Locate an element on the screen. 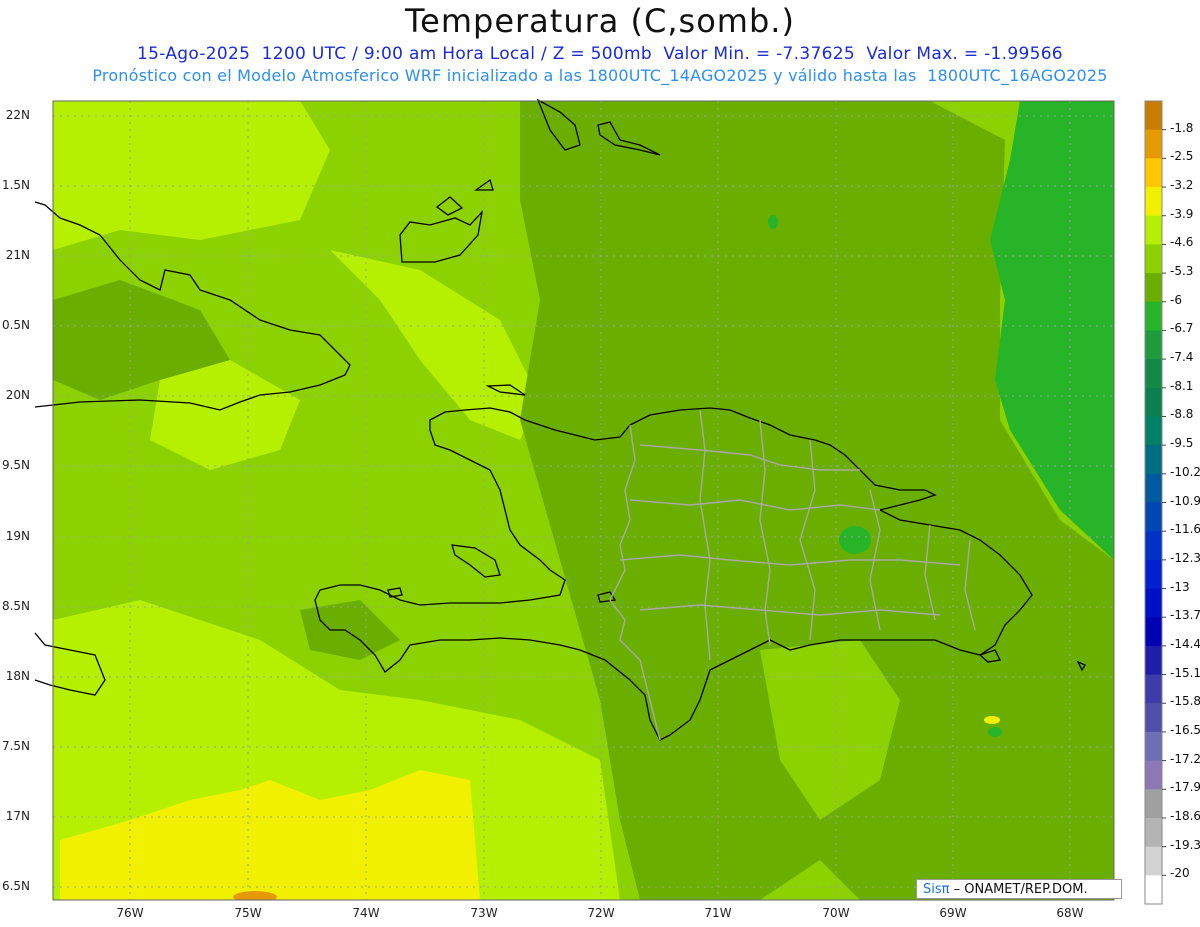  lon-label: 72W is located at coordinates (601, 913).